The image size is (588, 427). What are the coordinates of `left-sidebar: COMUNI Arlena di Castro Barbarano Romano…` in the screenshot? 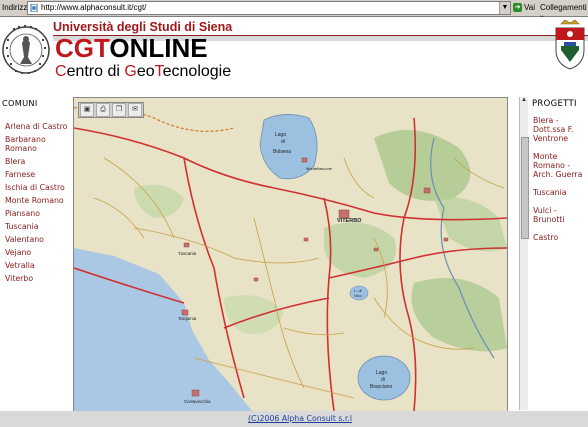 It's located at (36, 251).